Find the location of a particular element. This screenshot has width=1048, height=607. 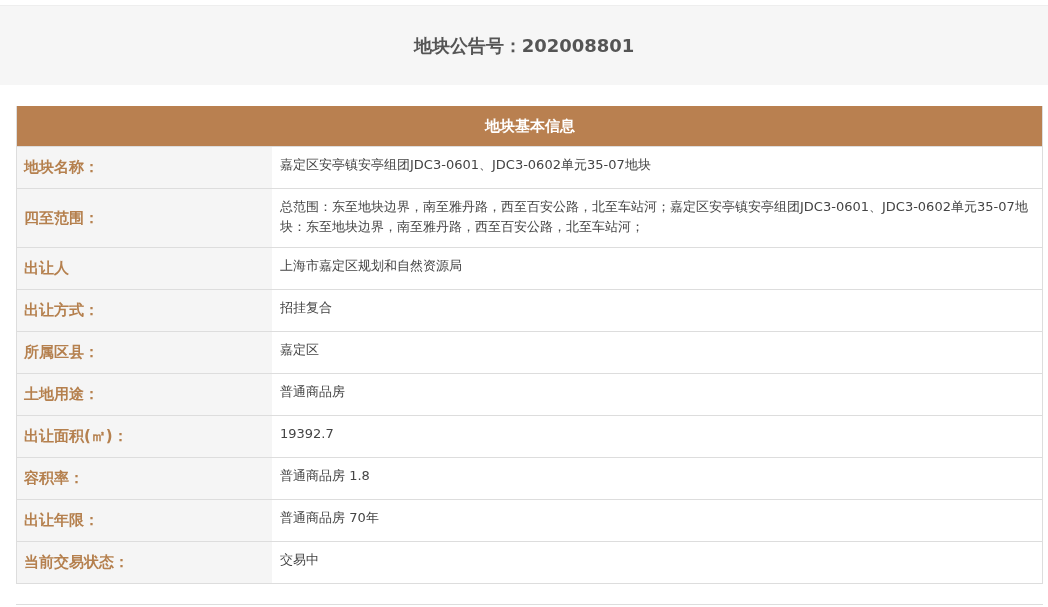

field-label: 所属区县： is located at coordinates (144, 352).